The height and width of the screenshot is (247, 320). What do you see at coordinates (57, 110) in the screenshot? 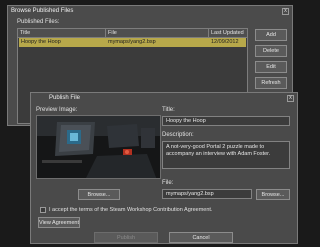
I see `preview-image-label: Preview Image:` at bounding box center [57, 110].